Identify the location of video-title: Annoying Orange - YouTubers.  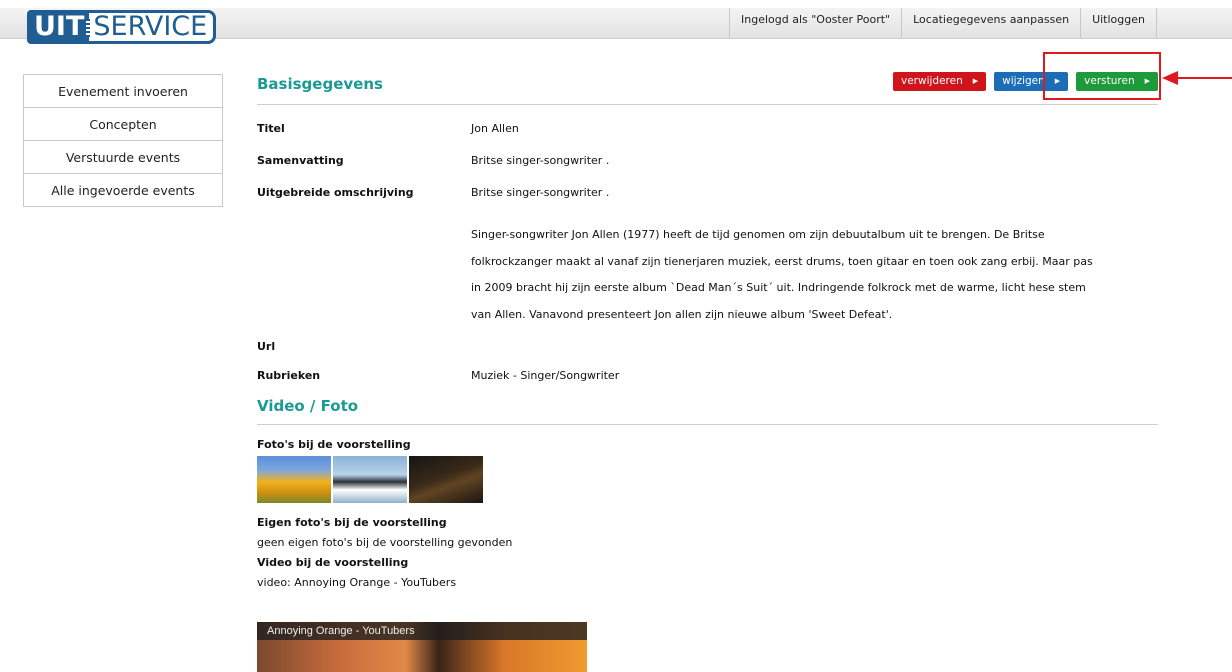
(422, 631).